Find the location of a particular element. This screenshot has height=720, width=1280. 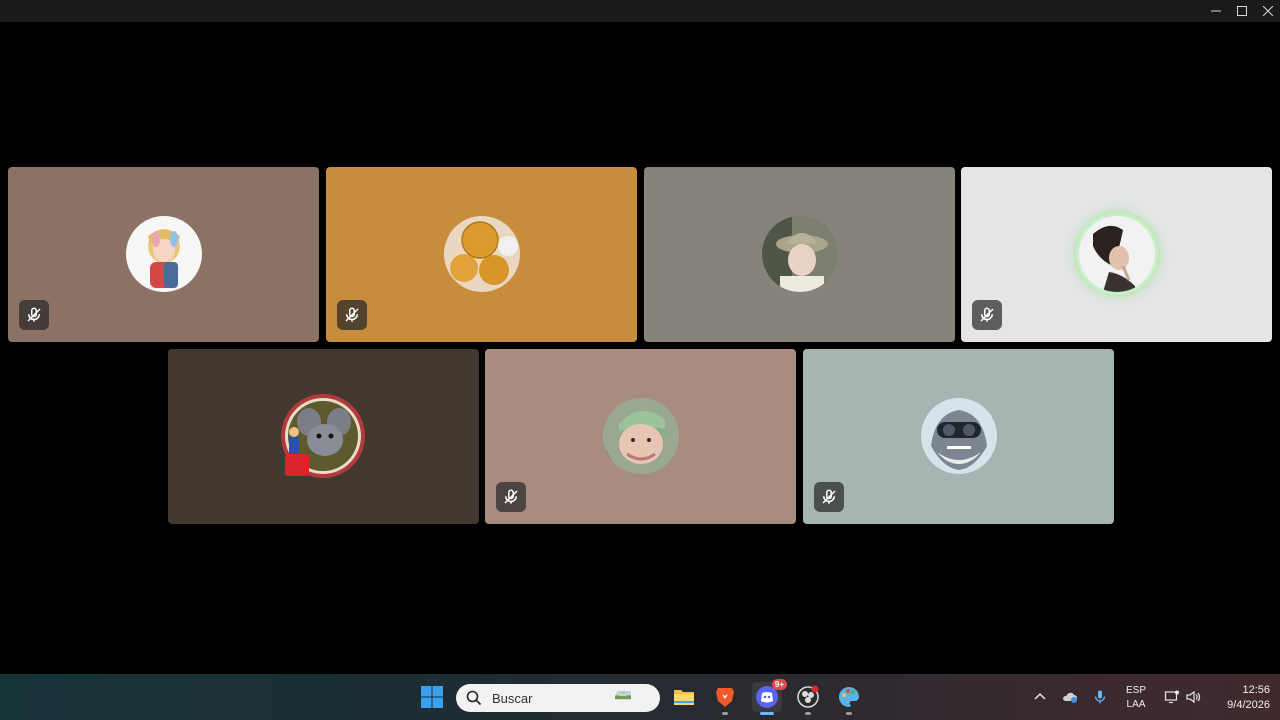

minimize-icon is located at coordinates (1216, 11).